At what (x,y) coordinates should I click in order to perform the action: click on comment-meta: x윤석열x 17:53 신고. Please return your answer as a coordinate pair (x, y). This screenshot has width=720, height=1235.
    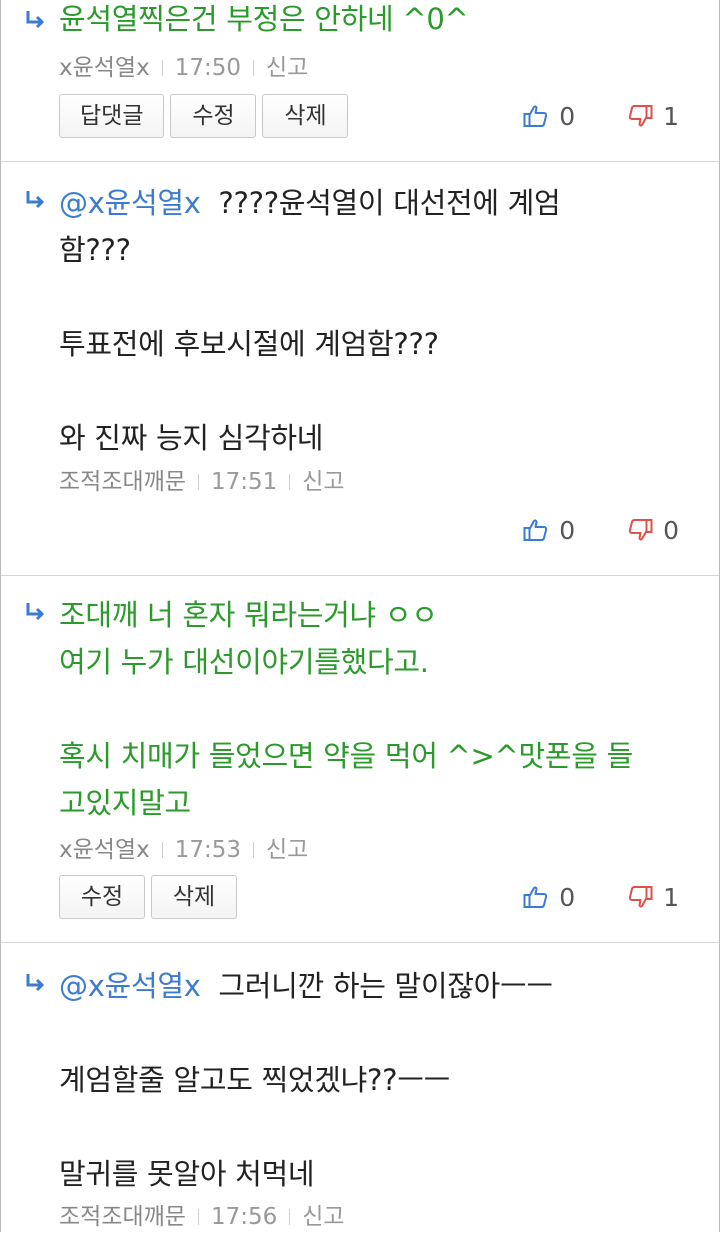
    Looking at the image, I should click on (183, 850).